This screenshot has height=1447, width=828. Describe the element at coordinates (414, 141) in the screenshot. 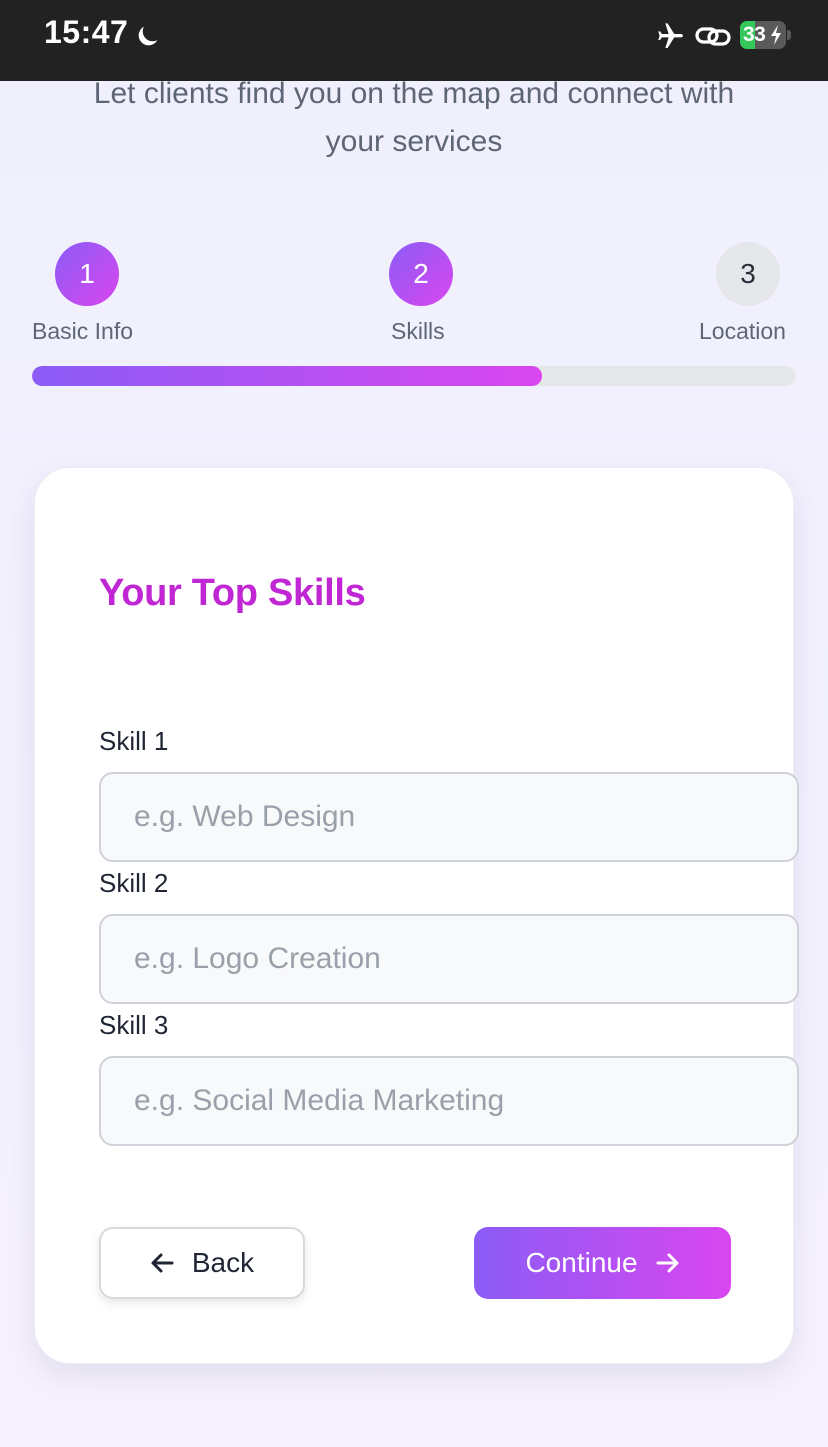

I see `subtitle-line-2: your services` at that location.